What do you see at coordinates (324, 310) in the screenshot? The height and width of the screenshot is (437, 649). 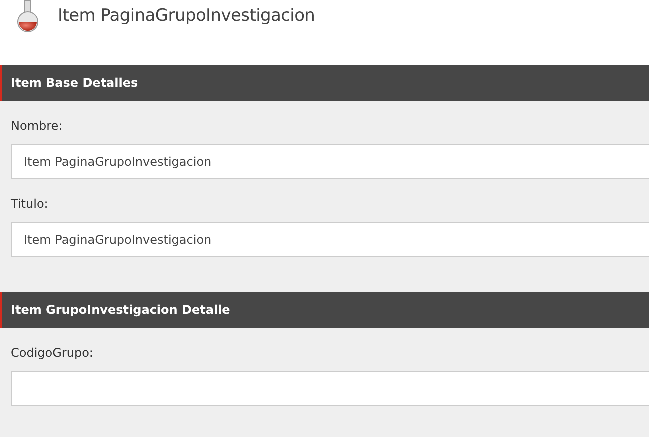 I see `section-header: Item GrupoInvestigacion Detalle` at bounding box center [324, 310].